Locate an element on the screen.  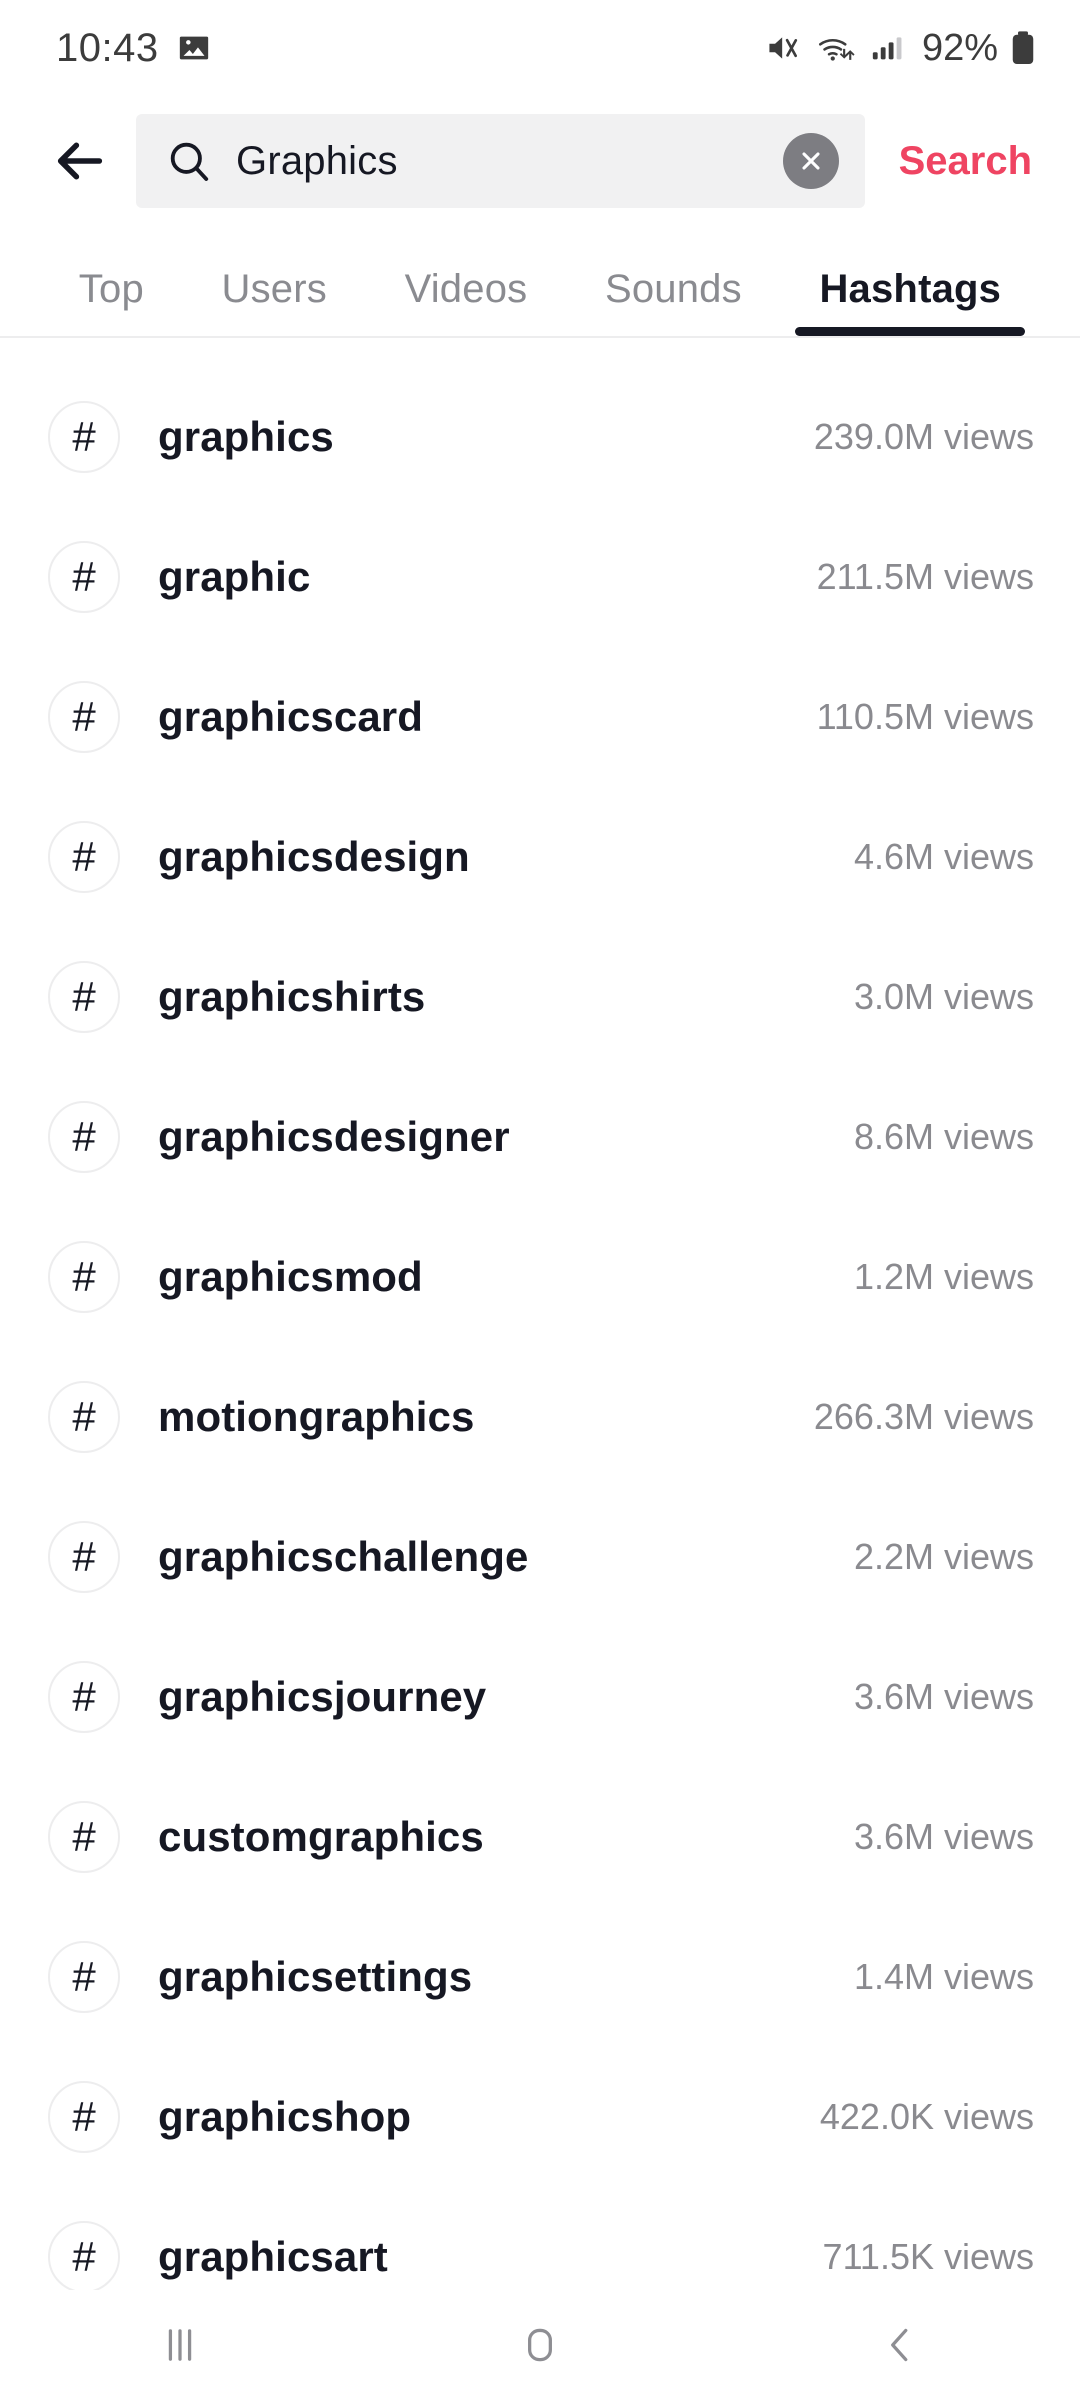
hashtag-views: 1.2M views is located at coordinates (943, 1276).